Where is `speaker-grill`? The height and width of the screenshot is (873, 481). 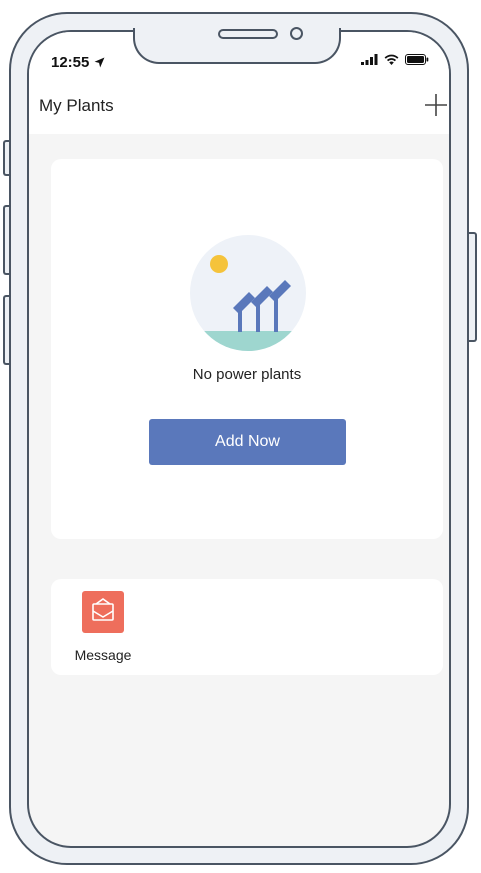
speaker-grill is located at coordinates (248, 34).